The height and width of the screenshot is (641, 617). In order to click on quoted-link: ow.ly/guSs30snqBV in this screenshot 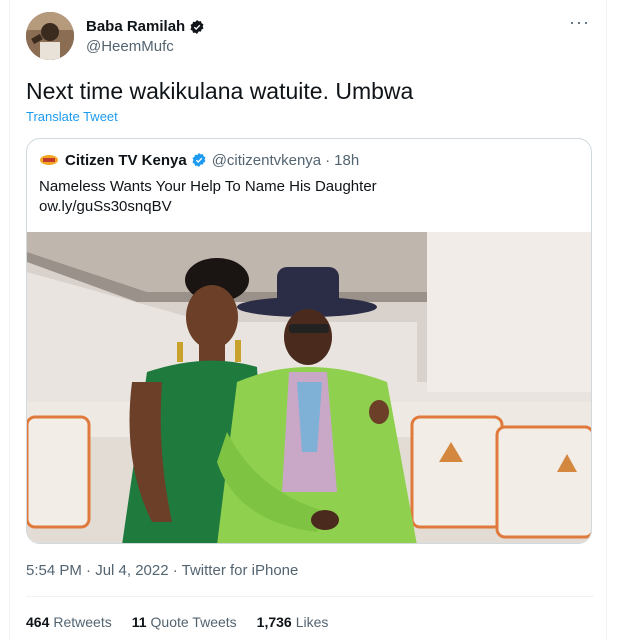, I will do `click(208, 207)`.